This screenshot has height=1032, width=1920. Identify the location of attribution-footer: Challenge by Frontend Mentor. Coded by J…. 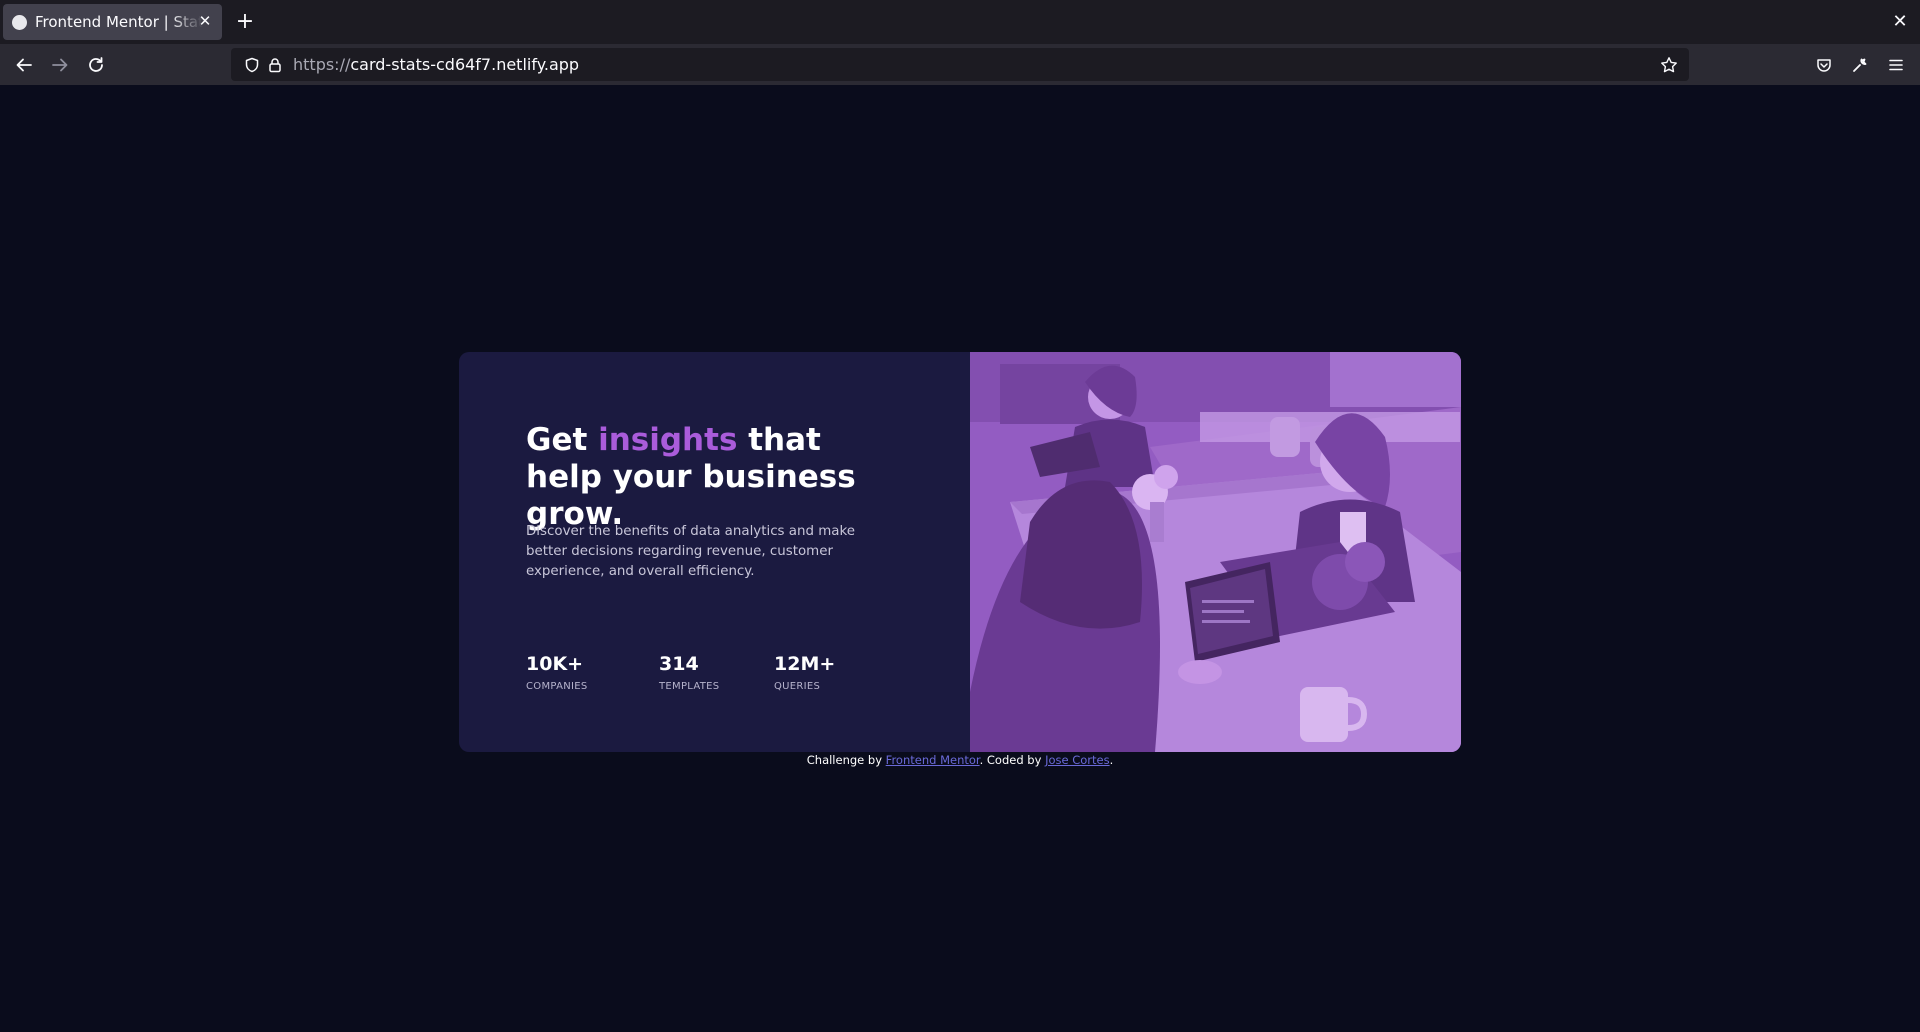
(960, 760).